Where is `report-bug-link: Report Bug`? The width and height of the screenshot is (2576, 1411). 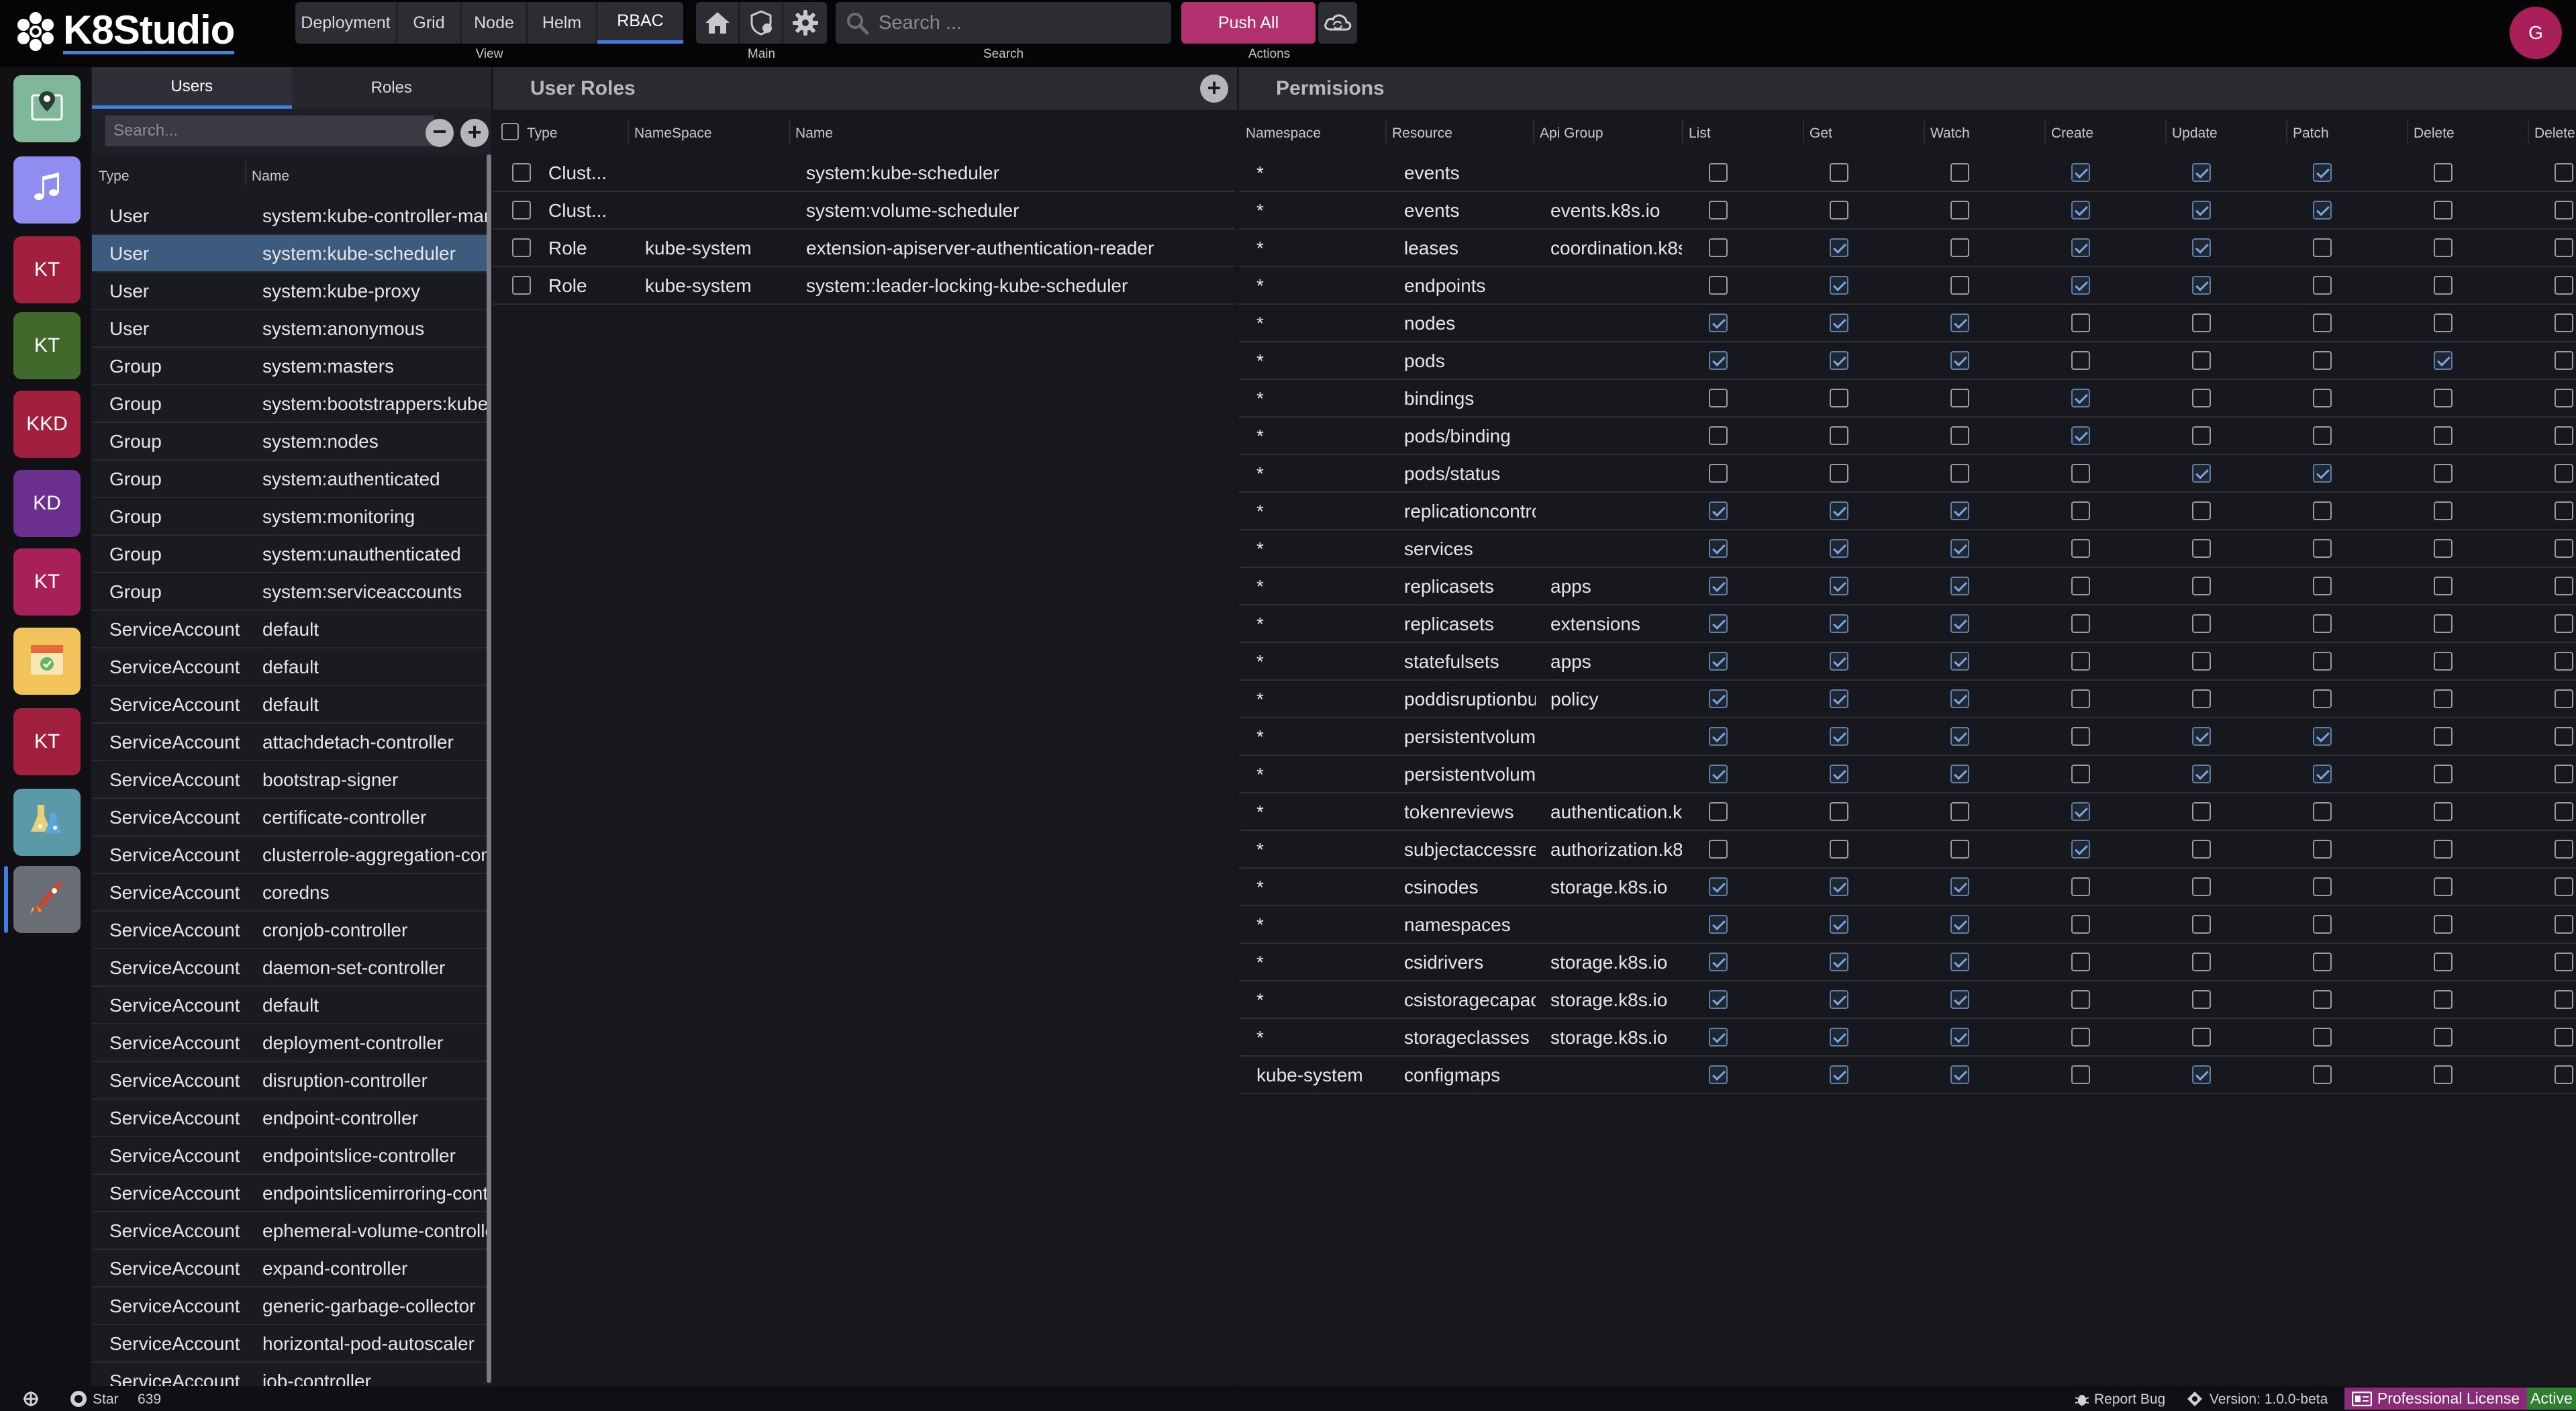 report-bug-link: Report Bug is located at coordinates (2129, 1400).